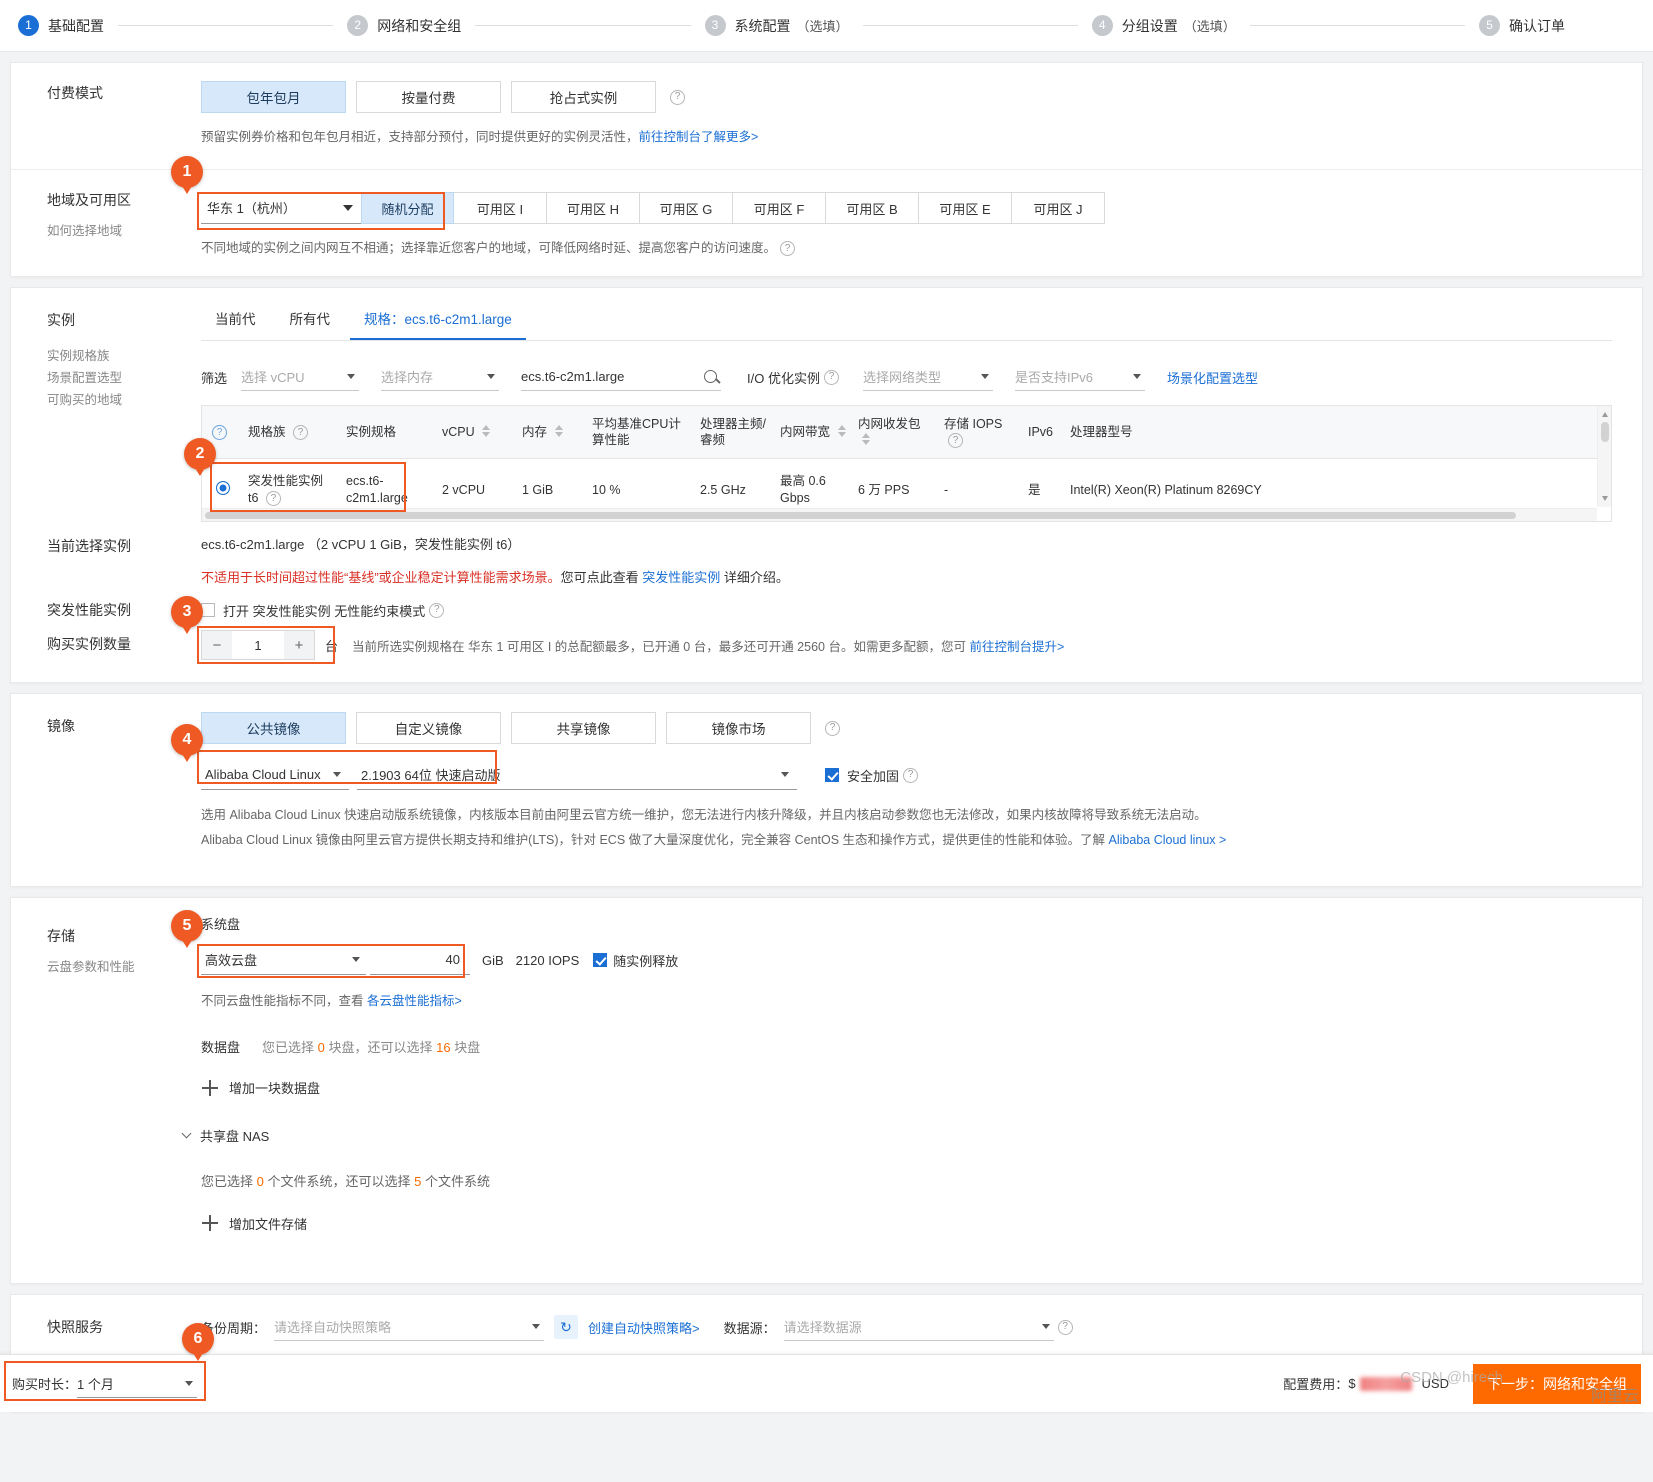  What do you see at coordinates (1605, 414) in the screenshot?
I see `scroll-up-icon` at bounding box center [1605, 414].